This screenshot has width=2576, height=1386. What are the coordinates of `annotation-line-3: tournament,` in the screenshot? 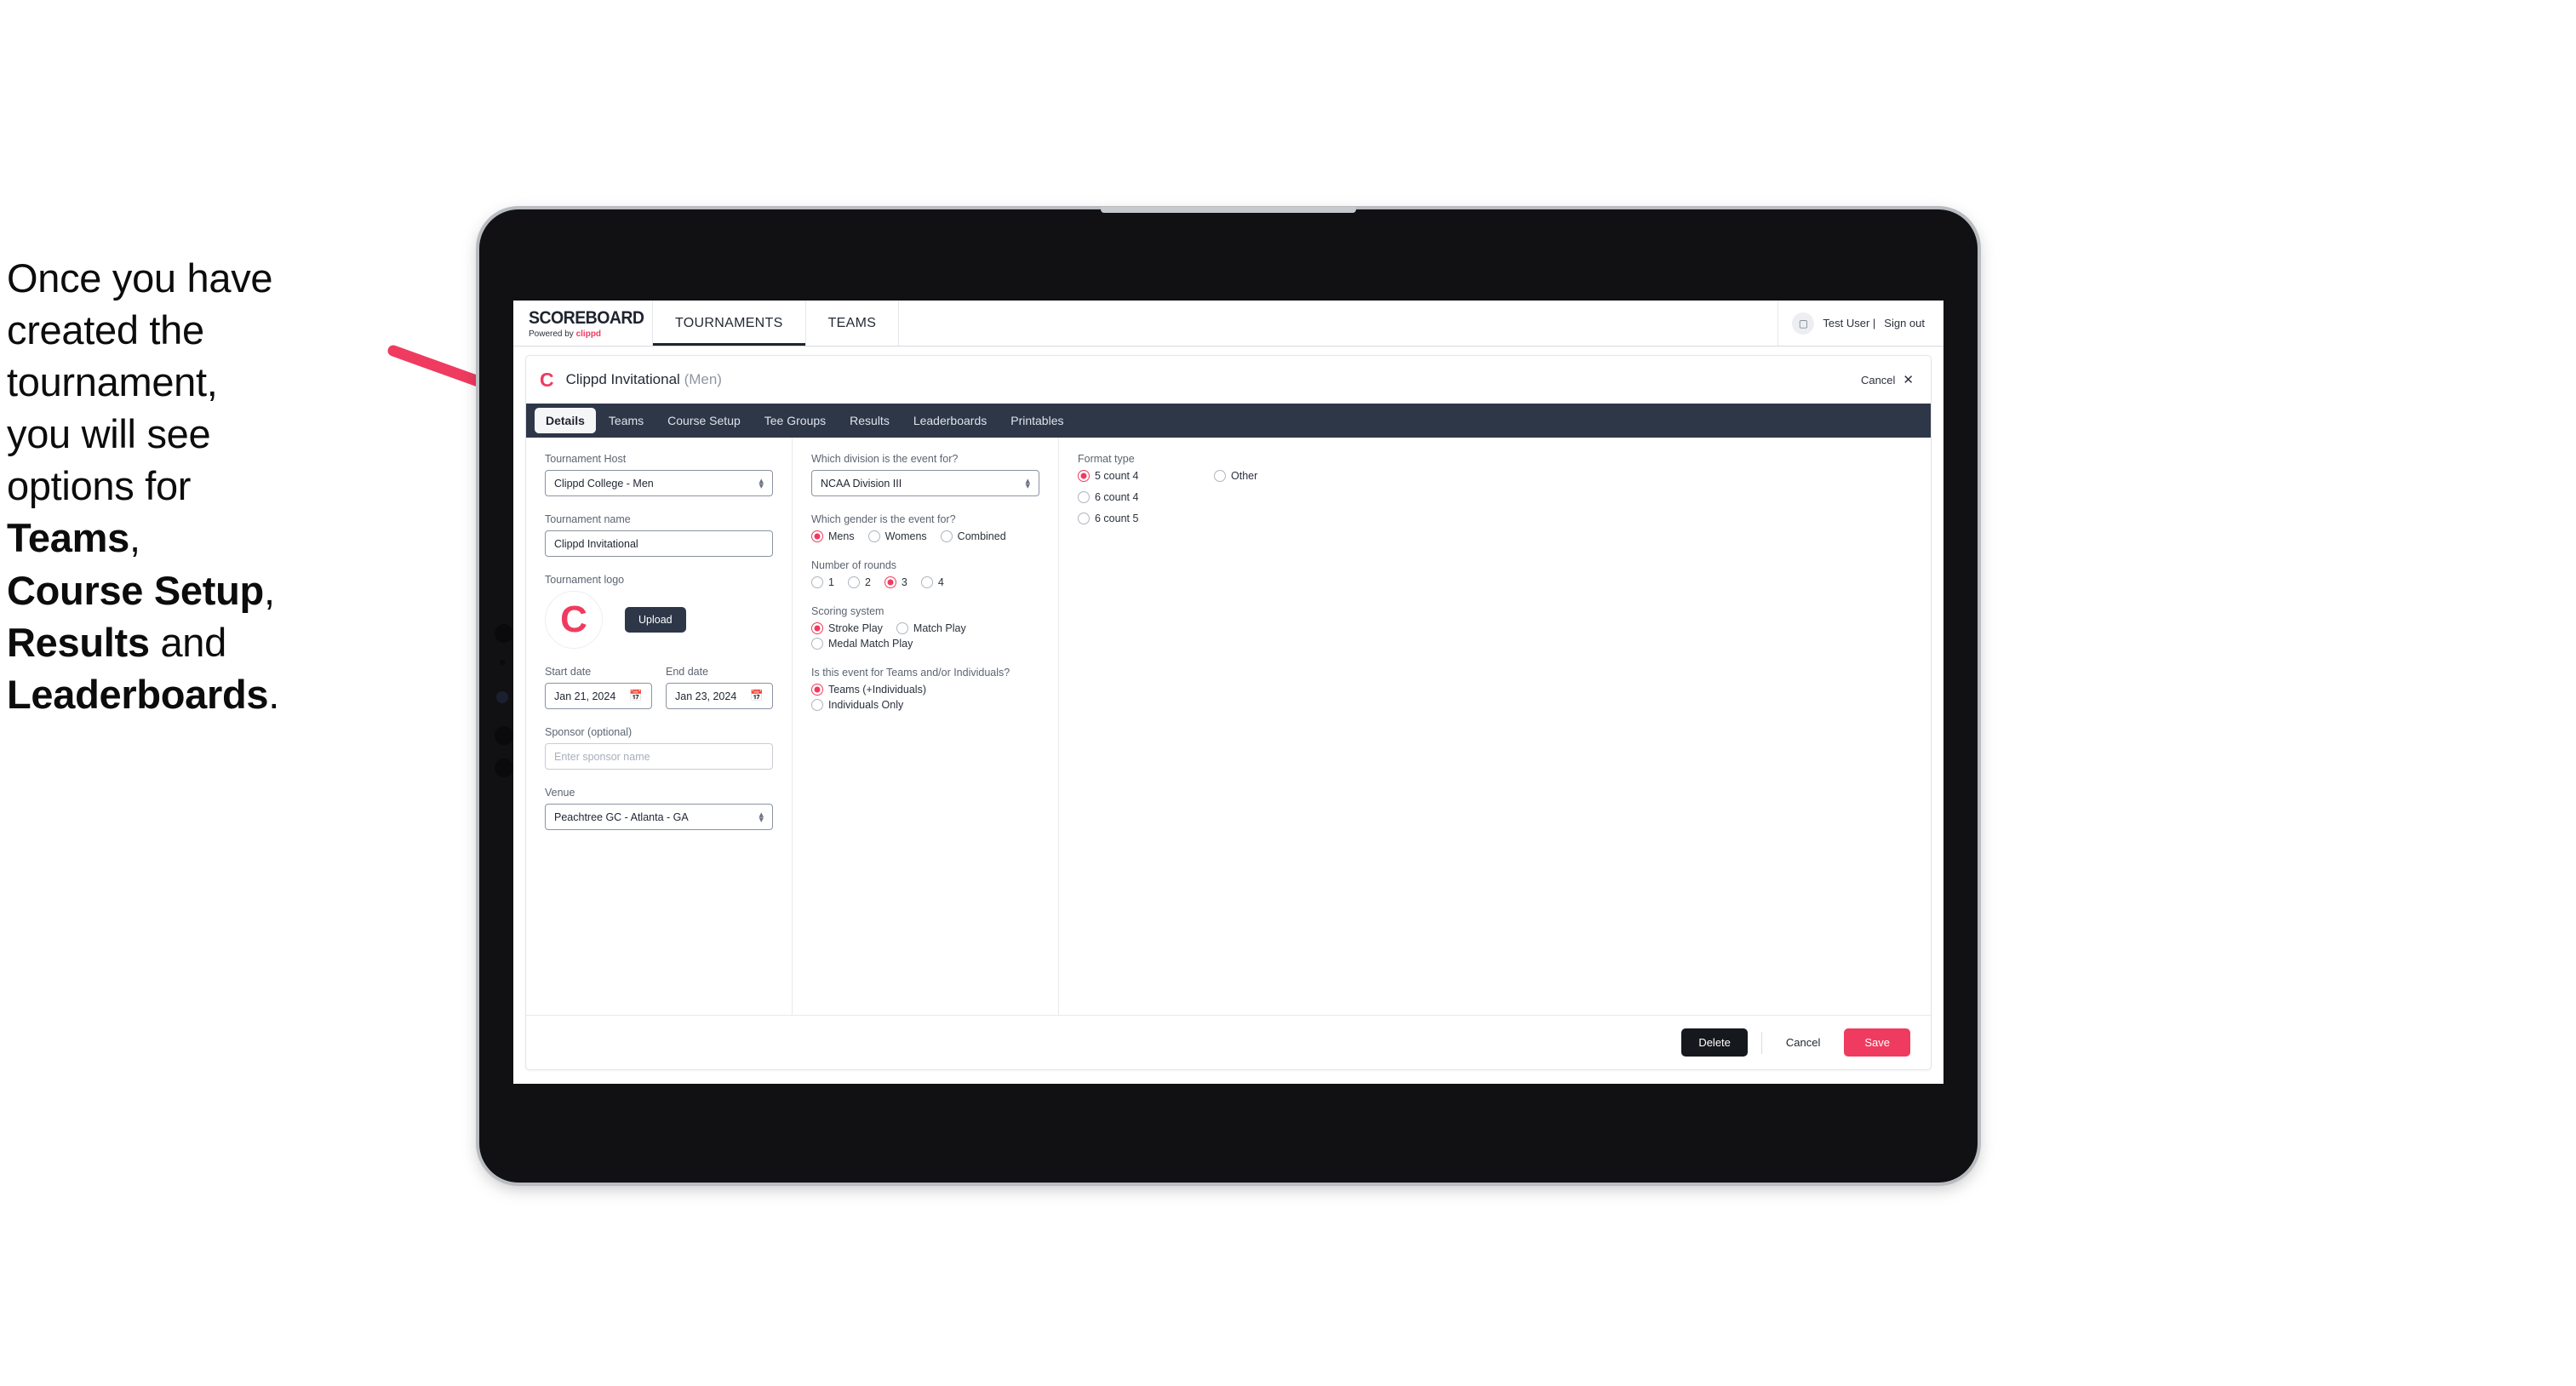 It's located at (112, 382).